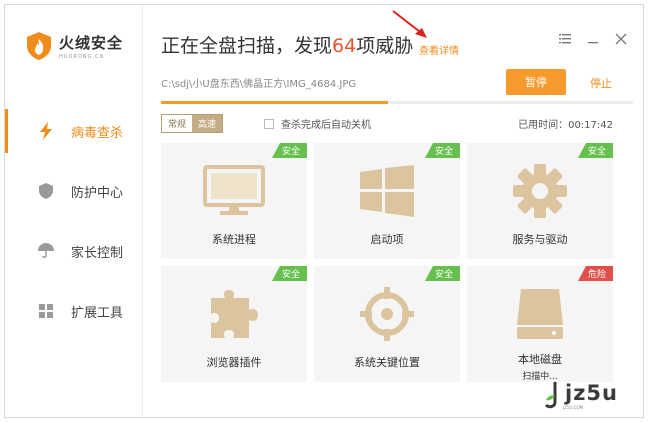 The height and width of the screenshot is (422, 650). I want to click on current-scan-path: C:\sdj\小U盘东西\佛晶正方\IMG_4684.JPG, so click(259, 84).